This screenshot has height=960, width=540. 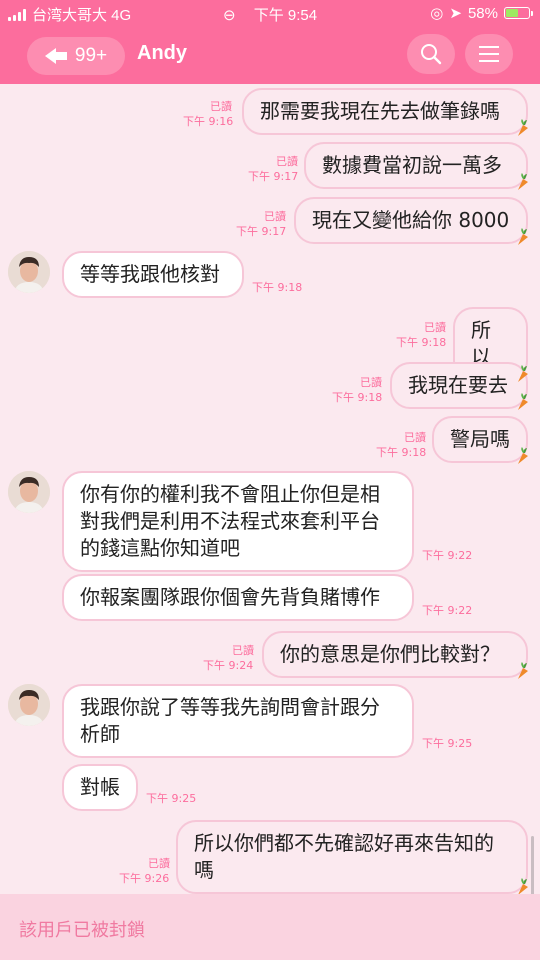 What do you see at coordinates (416, 165) in the screenshot?
I see `message-bubble-sent: 數據費當初說一萬多` at bounding box center [416, 165].